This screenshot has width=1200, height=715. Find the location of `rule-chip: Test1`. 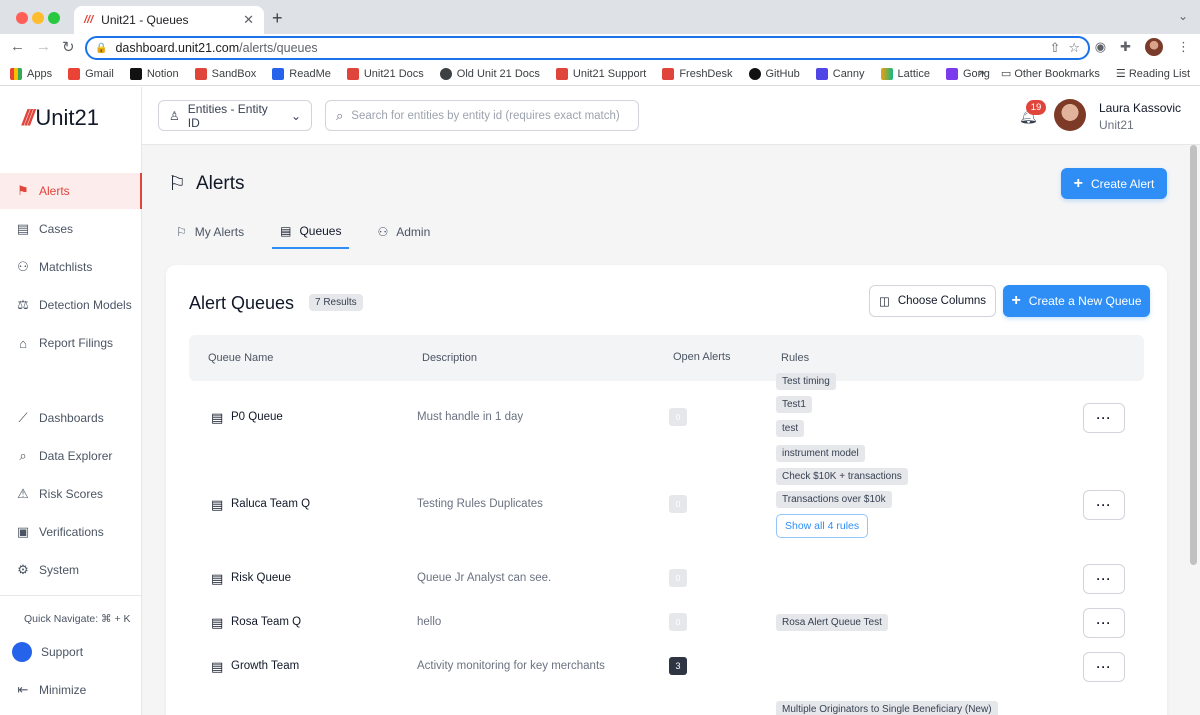

rule-chip: Test1 is located at coordinates (794, 404).